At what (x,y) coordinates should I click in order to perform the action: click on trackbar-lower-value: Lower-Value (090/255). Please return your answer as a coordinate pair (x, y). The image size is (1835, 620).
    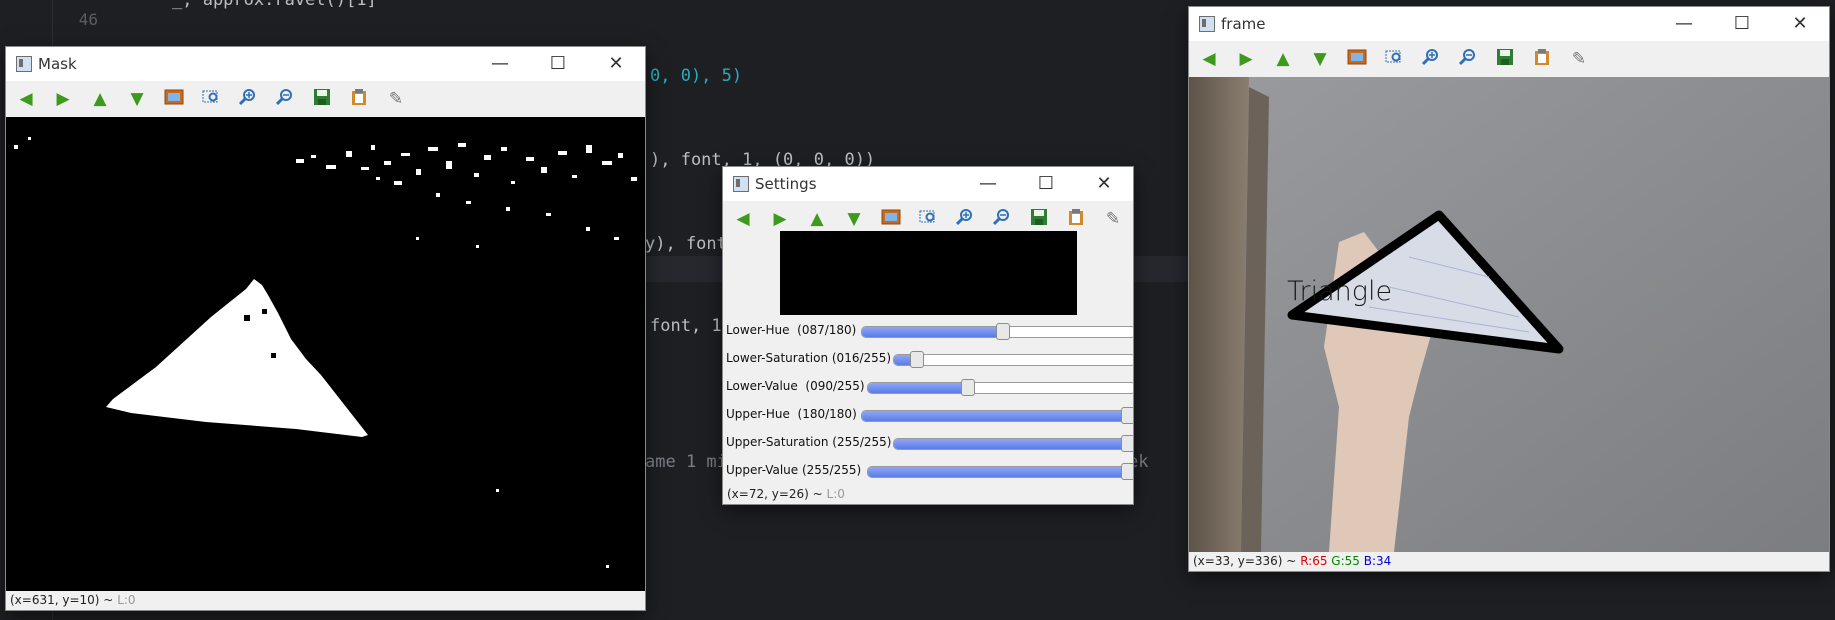
    Looking at the image, I should click on (929, 387).